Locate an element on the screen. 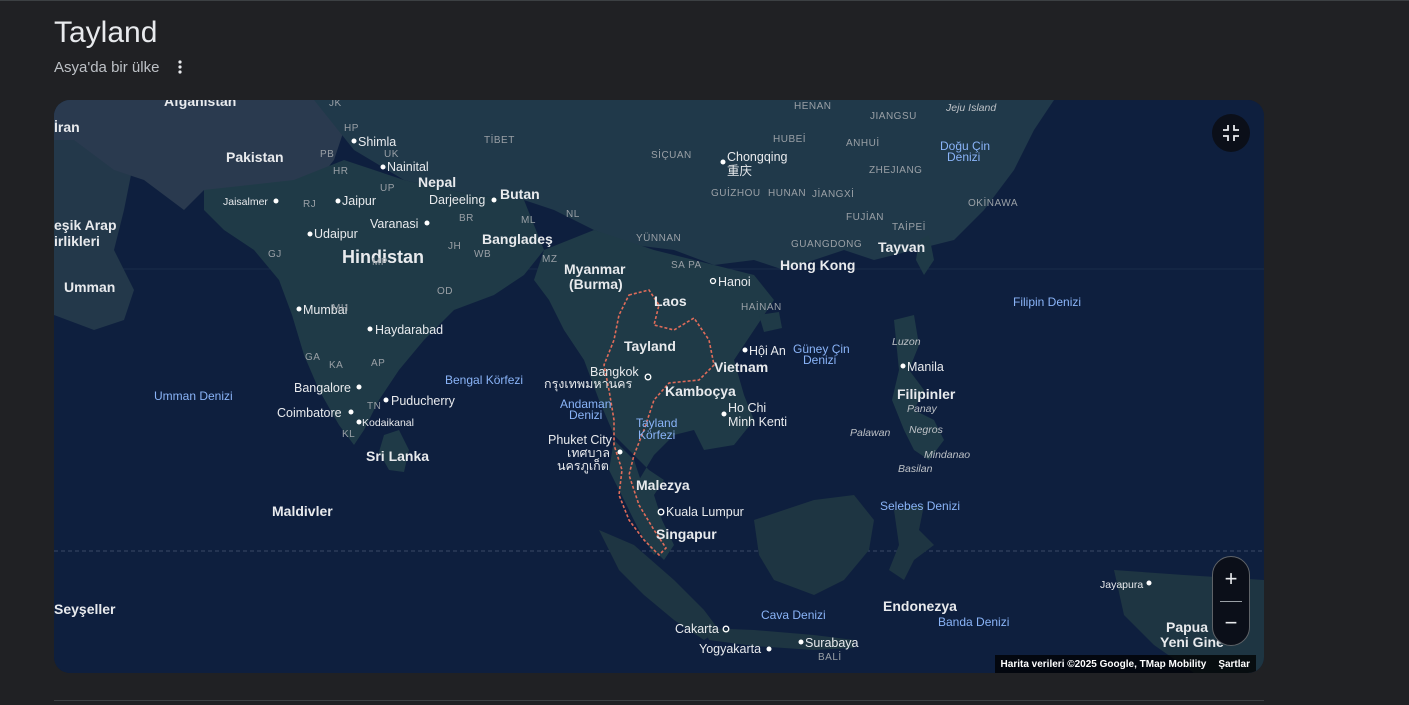  svg-text: TİBET is located at coordinates (499, 139).